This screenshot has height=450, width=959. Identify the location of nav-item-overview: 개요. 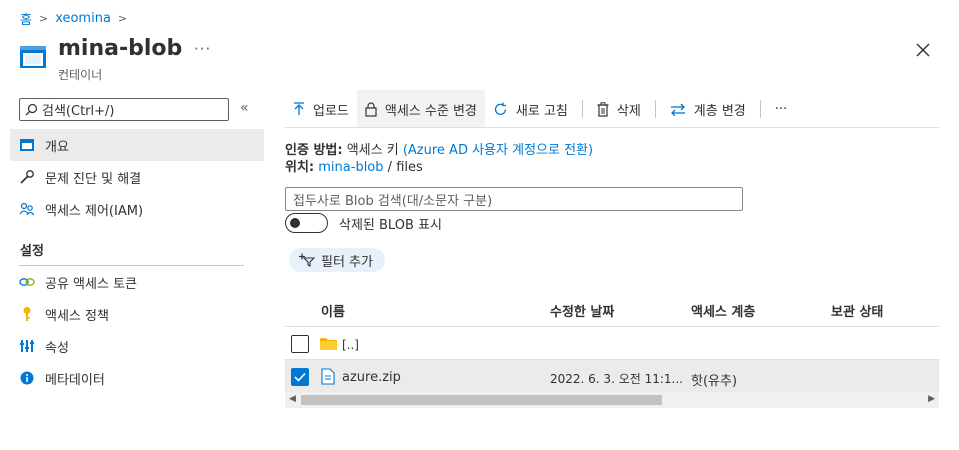
(137, 145).